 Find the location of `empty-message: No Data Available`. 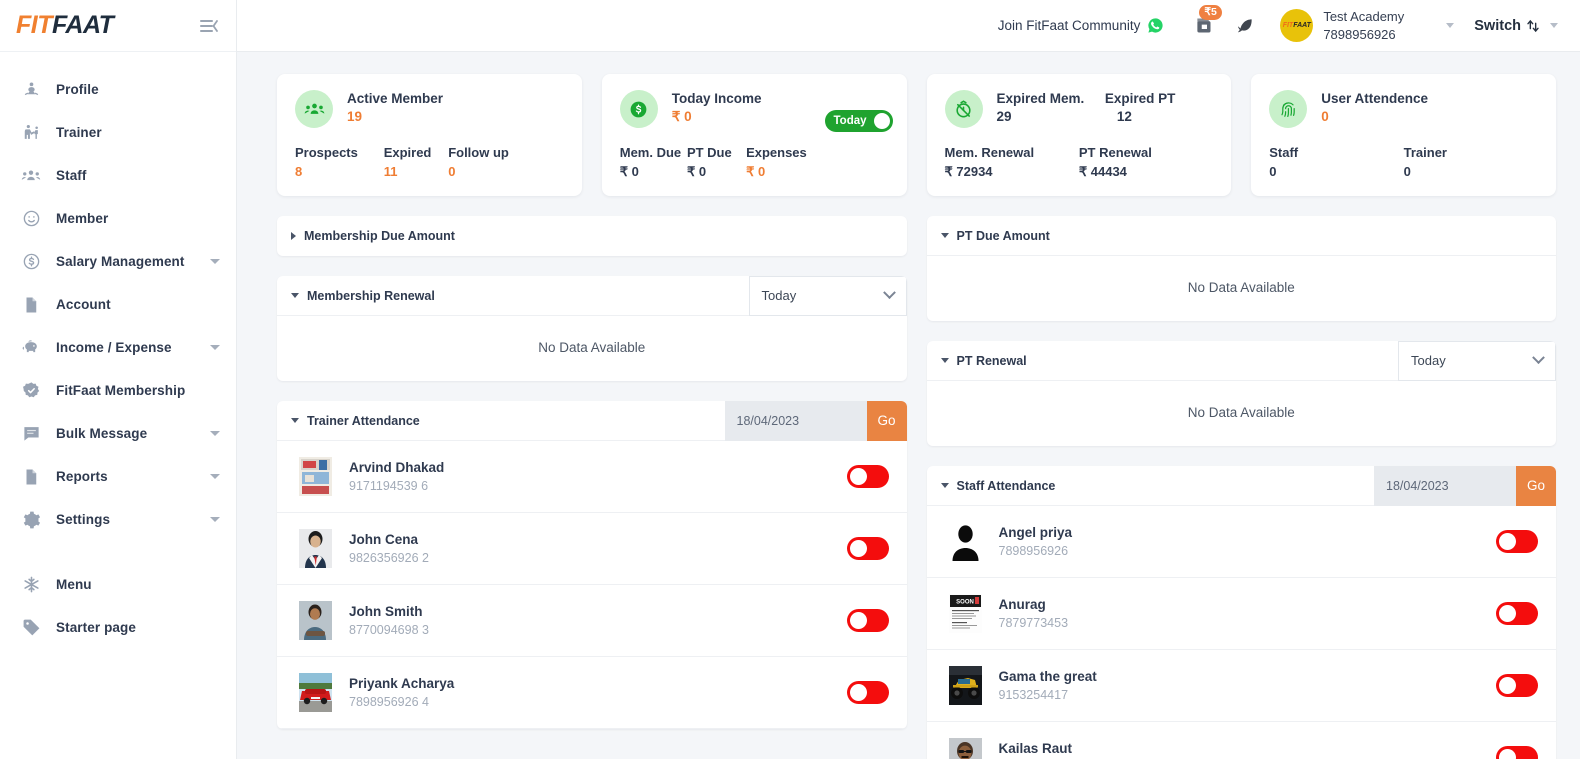

empty-message: No Data Available is located at coordinates (1241, 287).